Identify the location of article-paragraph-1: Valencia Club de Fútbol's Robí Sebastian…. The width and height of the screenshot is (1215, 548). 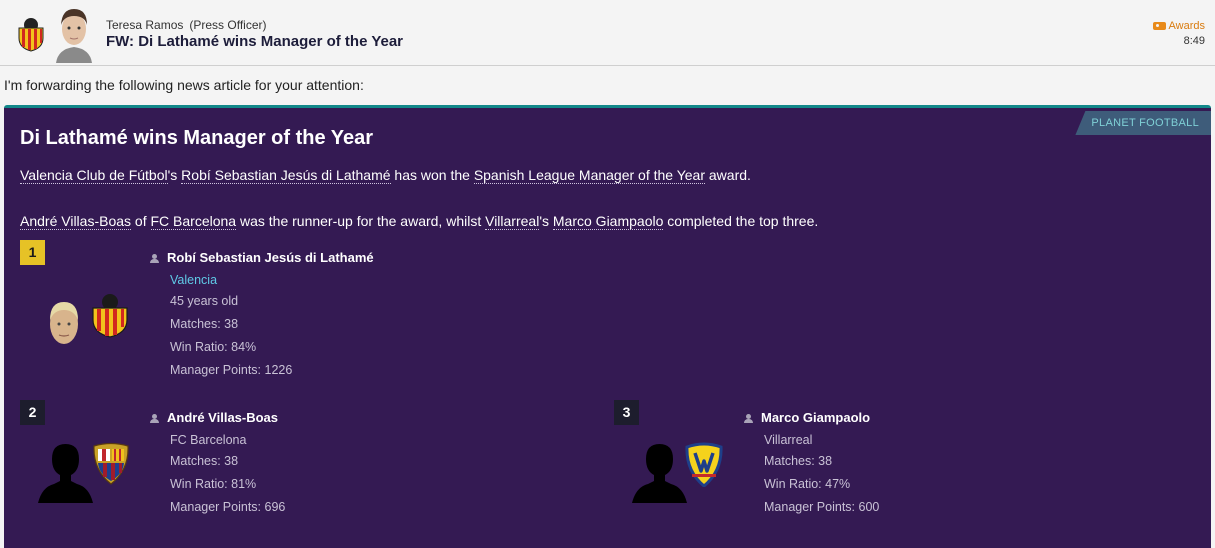
(385, 175).